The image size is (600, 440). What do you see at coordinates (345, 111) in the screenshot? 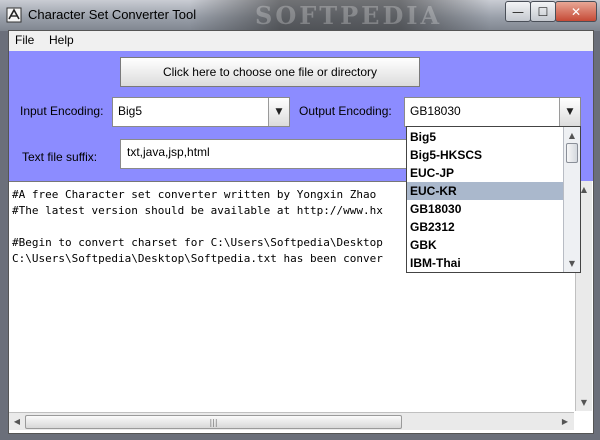
I see `output-encoding-label: Output Encoding:` at bounding box center [345, 111].